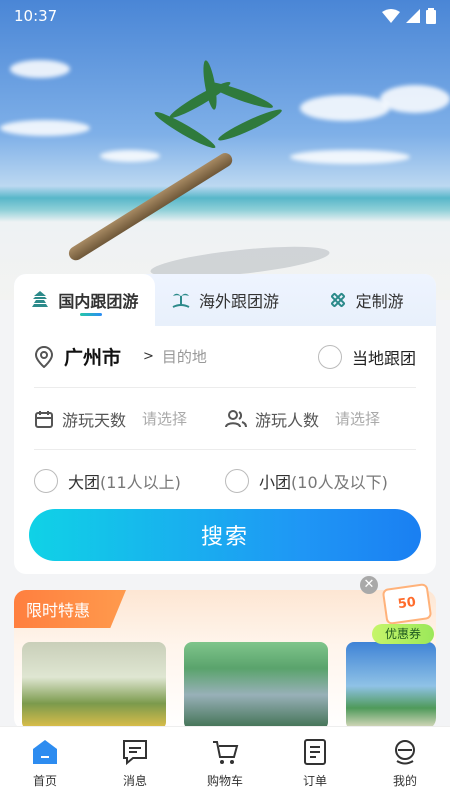 The width and height of the screenshot is (450, 800). What do you see at coordinates (44, 419) in the screenshot?
I see `calendar-icon` at bounding box center [44, 419].